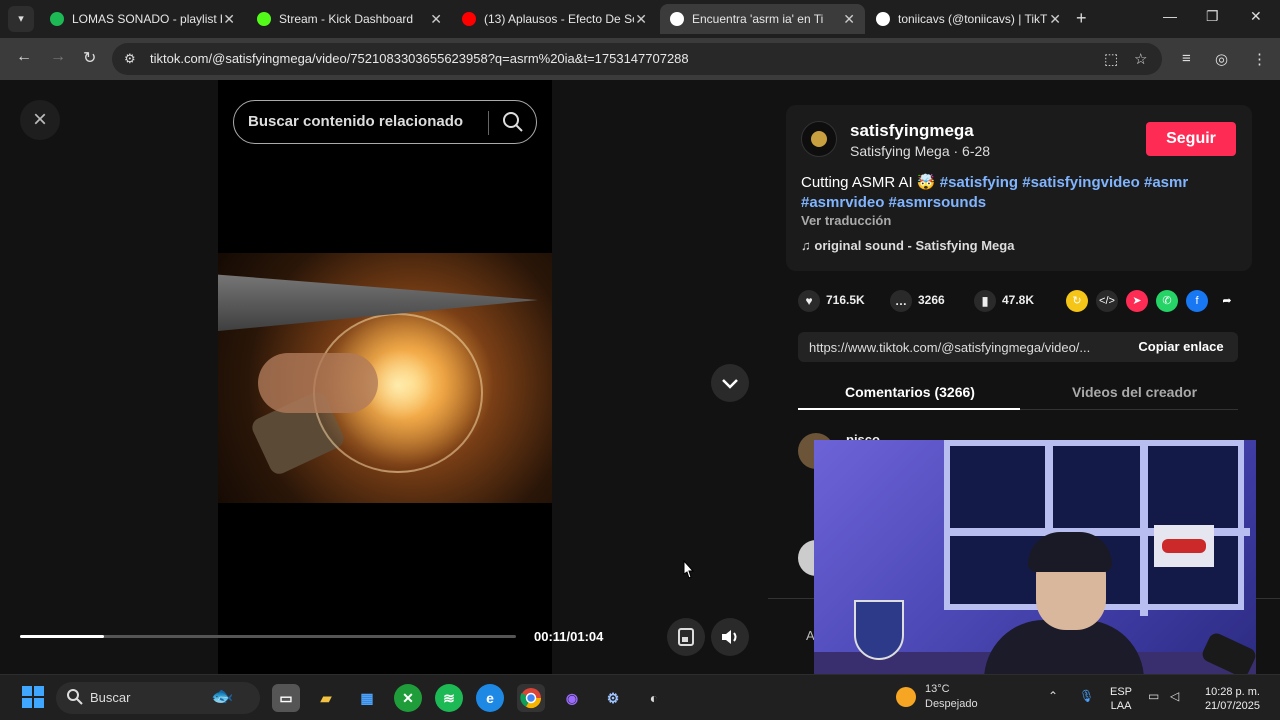 The width and height of the screenshot is (1280, 720). I want to click on send-icon: ➤, so click(1137, 301).